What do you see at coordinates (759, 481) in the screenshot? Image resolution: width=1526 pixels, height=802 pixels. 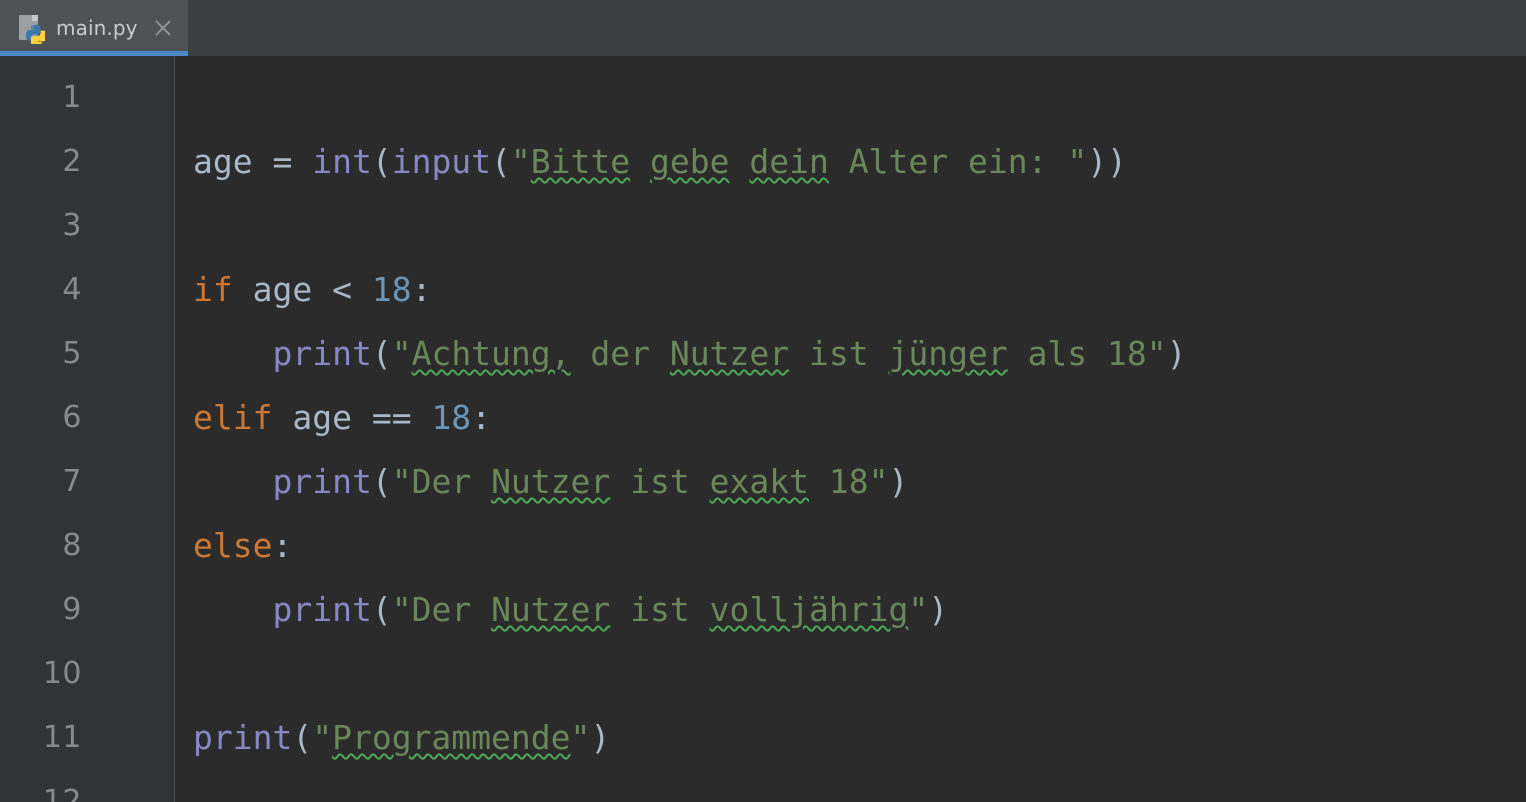 I see `token-string-word: exakt` at bounding box center [759, 481].